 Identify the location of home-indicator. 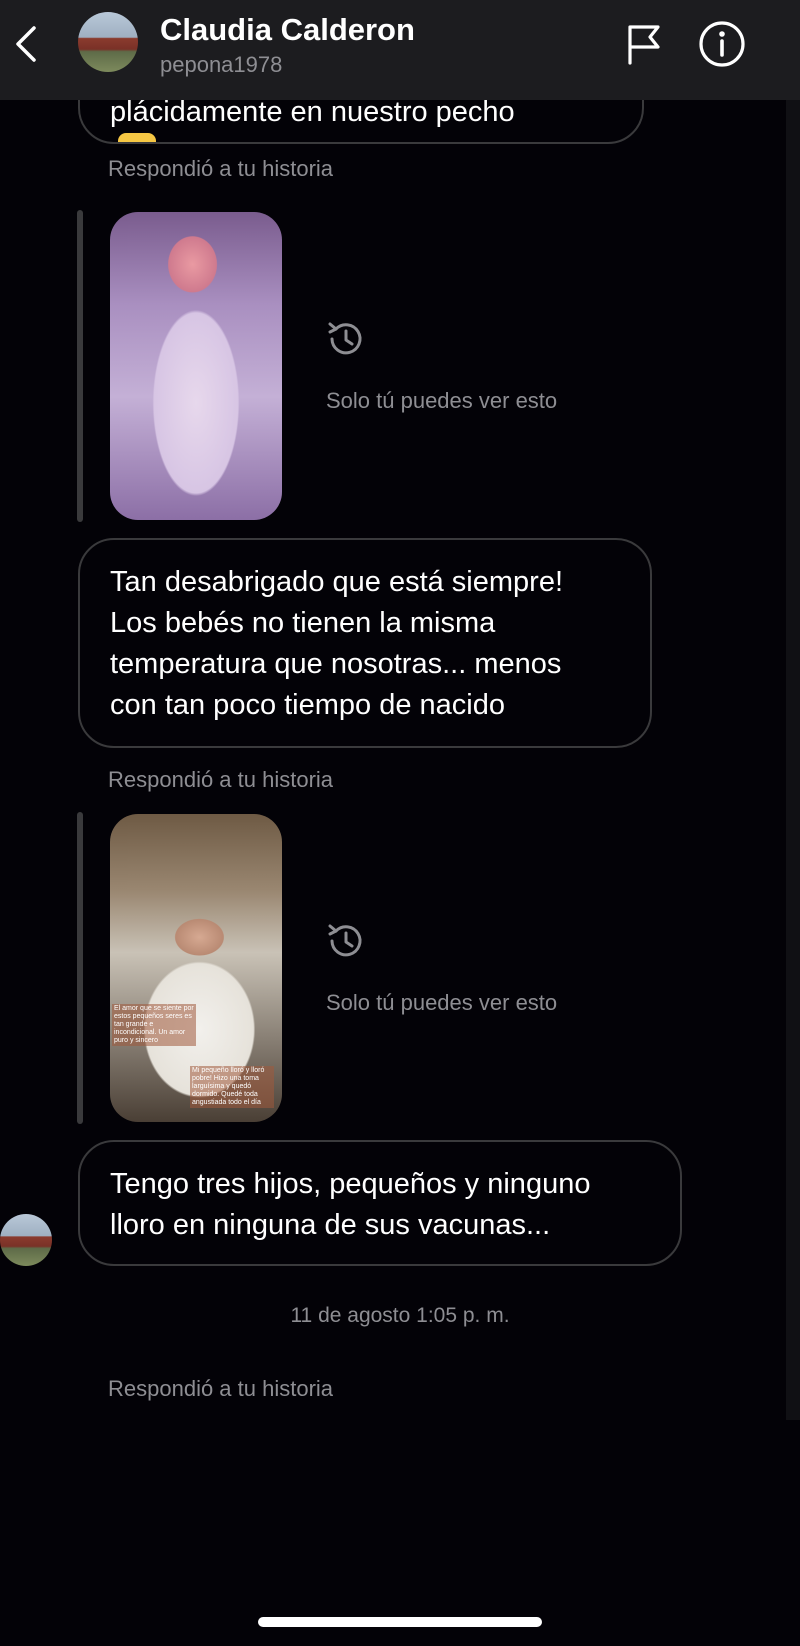
(400, 1622).